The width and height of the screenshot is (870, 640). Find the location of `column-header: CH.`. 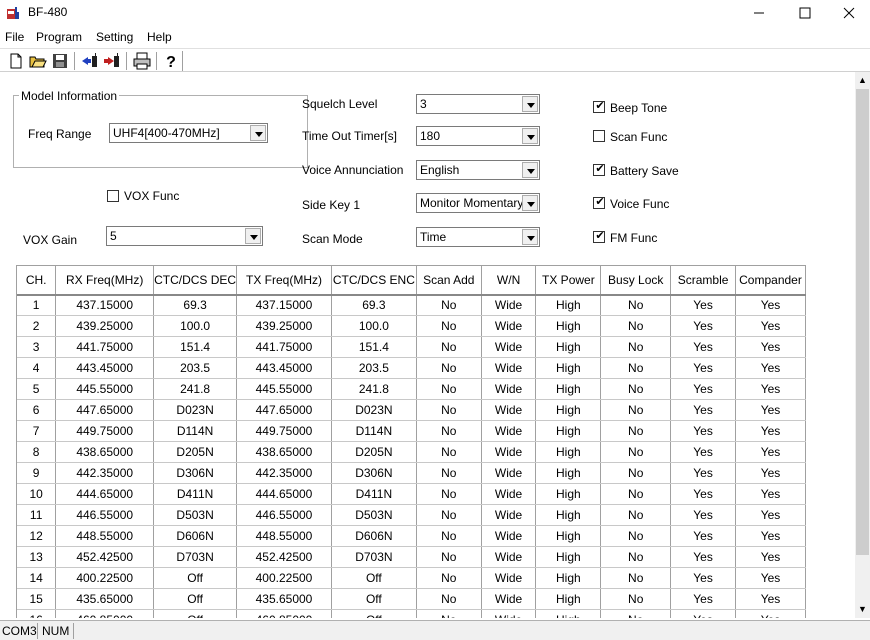

column-header: CH. is located at coordinates (37, 280).